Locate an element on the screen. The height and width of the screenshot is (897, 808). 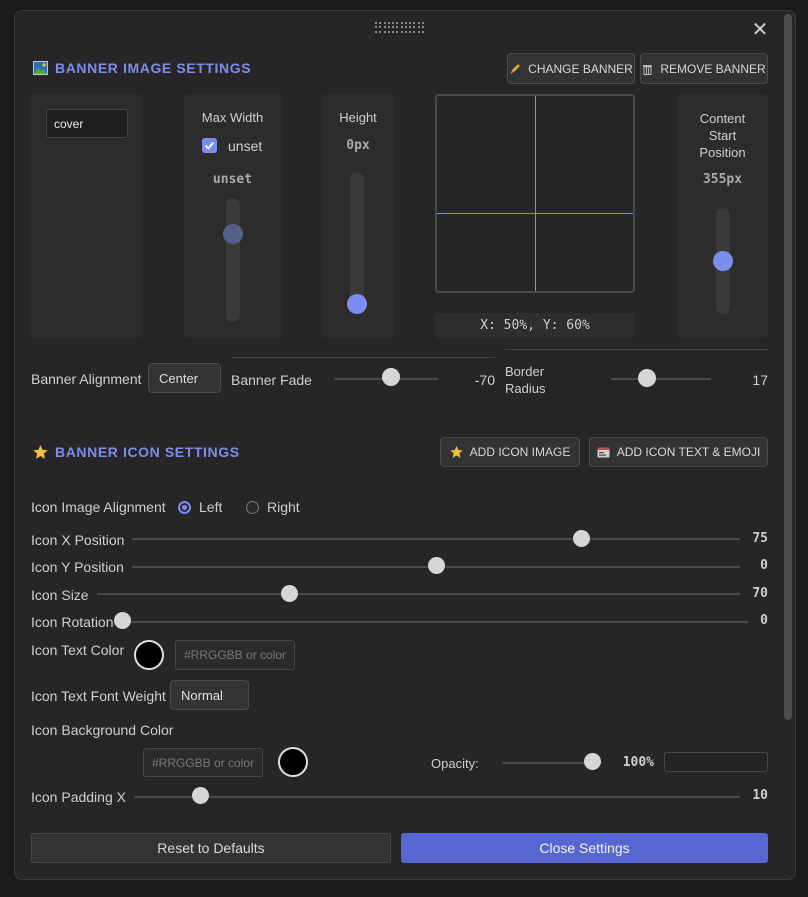
remove-banner-label: REMOVE BANNER is located at coordinates (713, 68).